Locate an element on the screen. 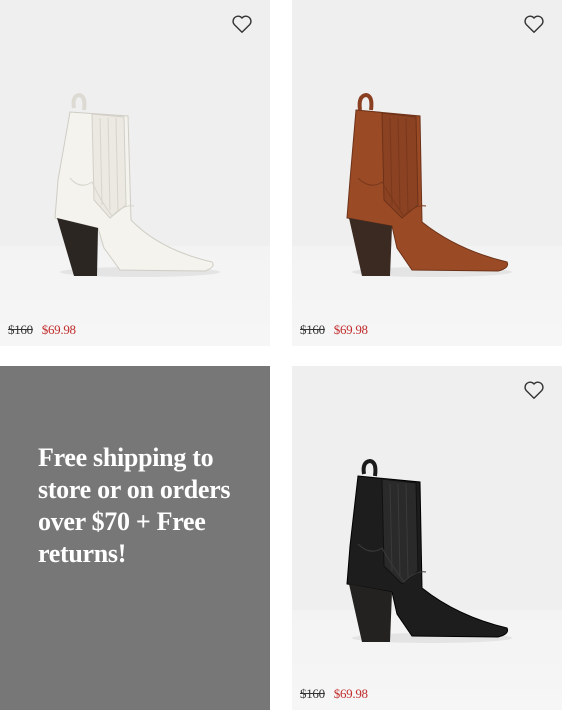 The height and width of the screenshot is (710, 562). brown-boot-image is located at coordinates (429, 184).